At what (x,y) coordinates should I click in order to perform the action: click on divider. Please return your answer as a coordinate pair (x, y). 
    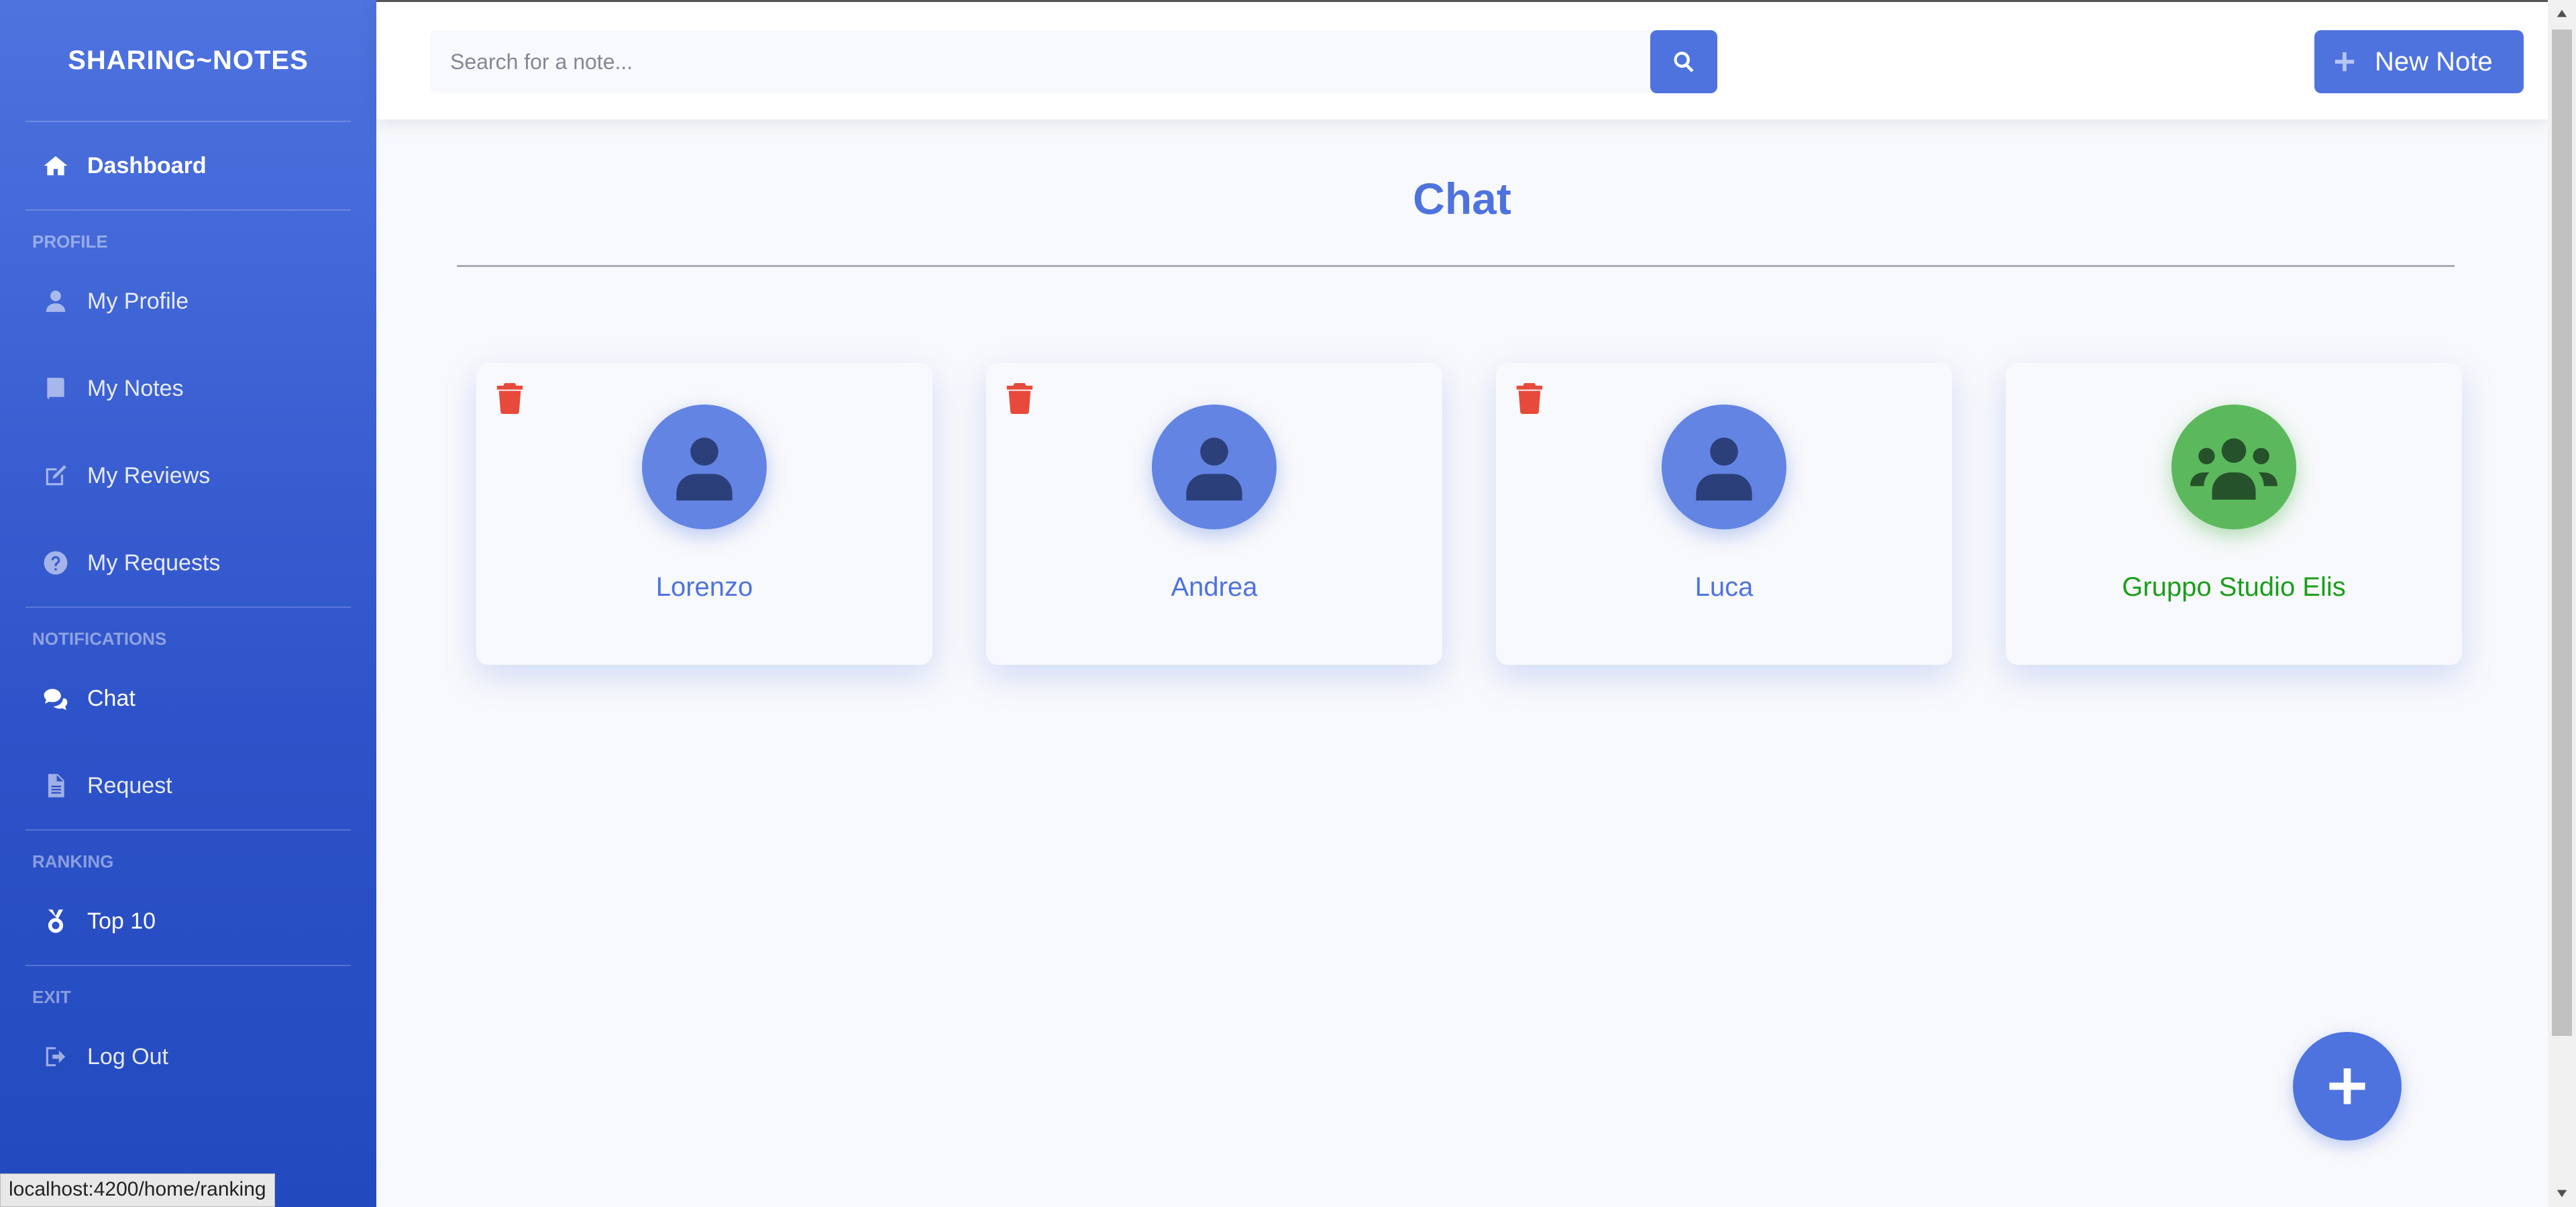
    Looking at the image, I should click on (1456, 266).